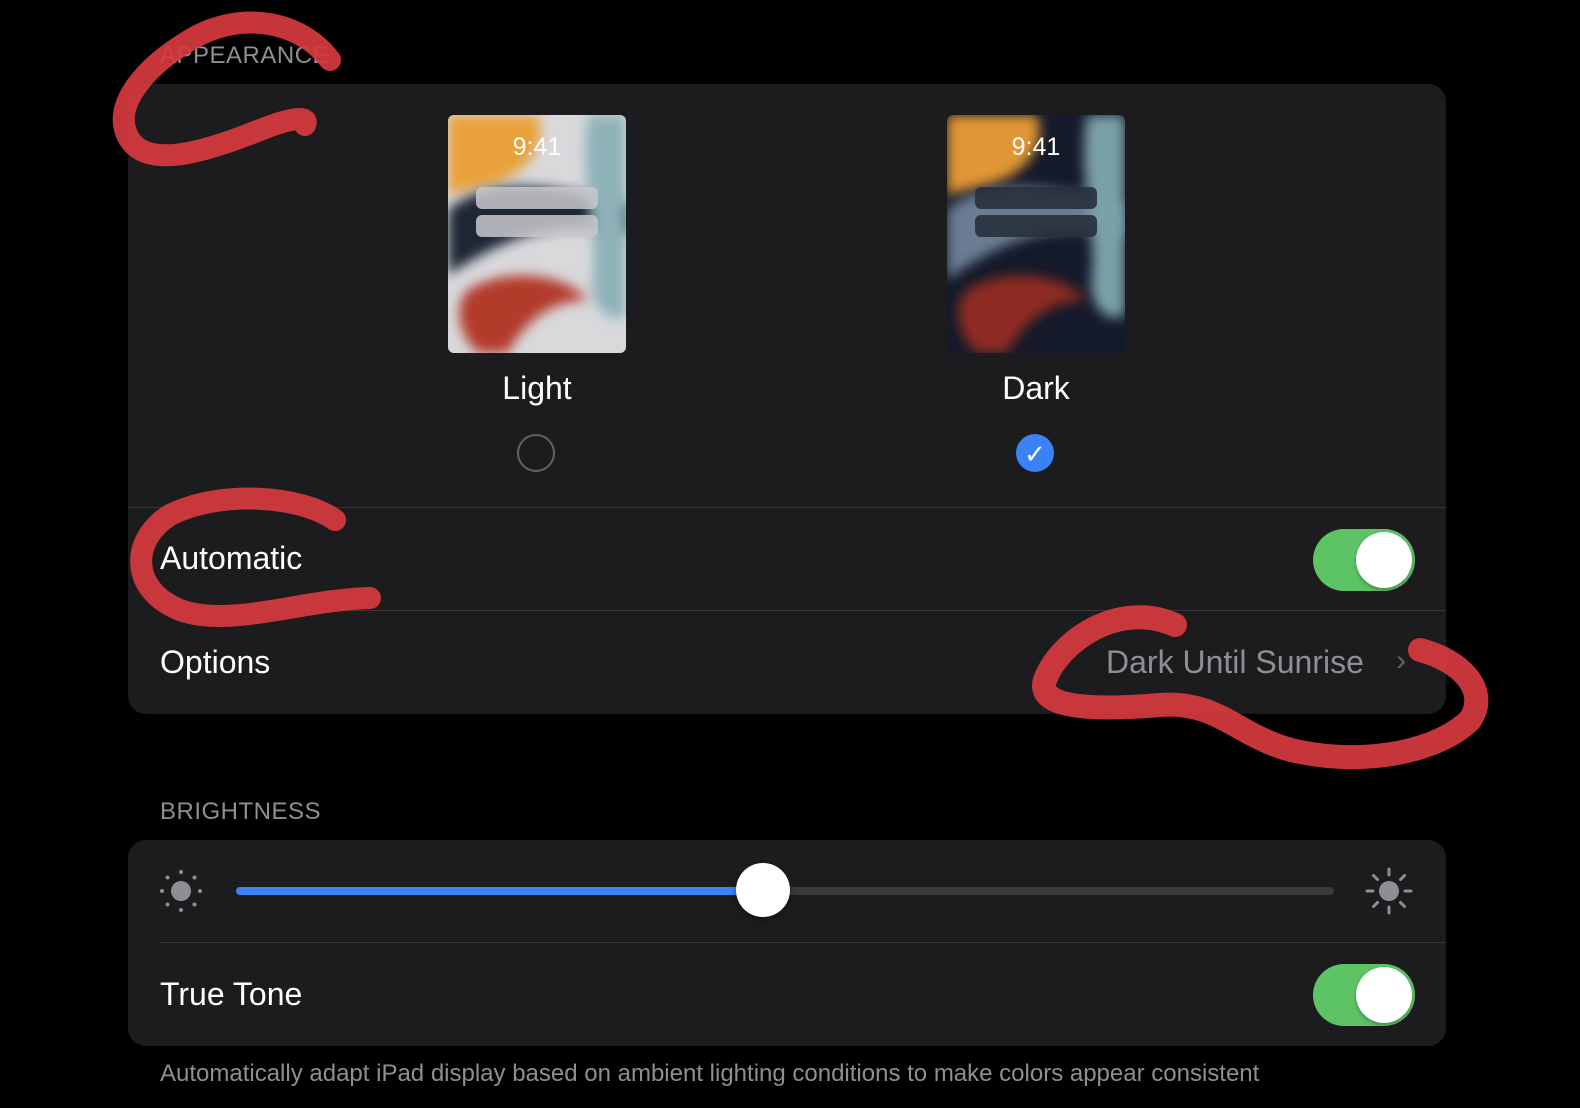  What do you see at coordinates (1036, 147) in the screenshot?
I see `dark-thumbnail-time: 9:41` at bounding box center [1036, 147].